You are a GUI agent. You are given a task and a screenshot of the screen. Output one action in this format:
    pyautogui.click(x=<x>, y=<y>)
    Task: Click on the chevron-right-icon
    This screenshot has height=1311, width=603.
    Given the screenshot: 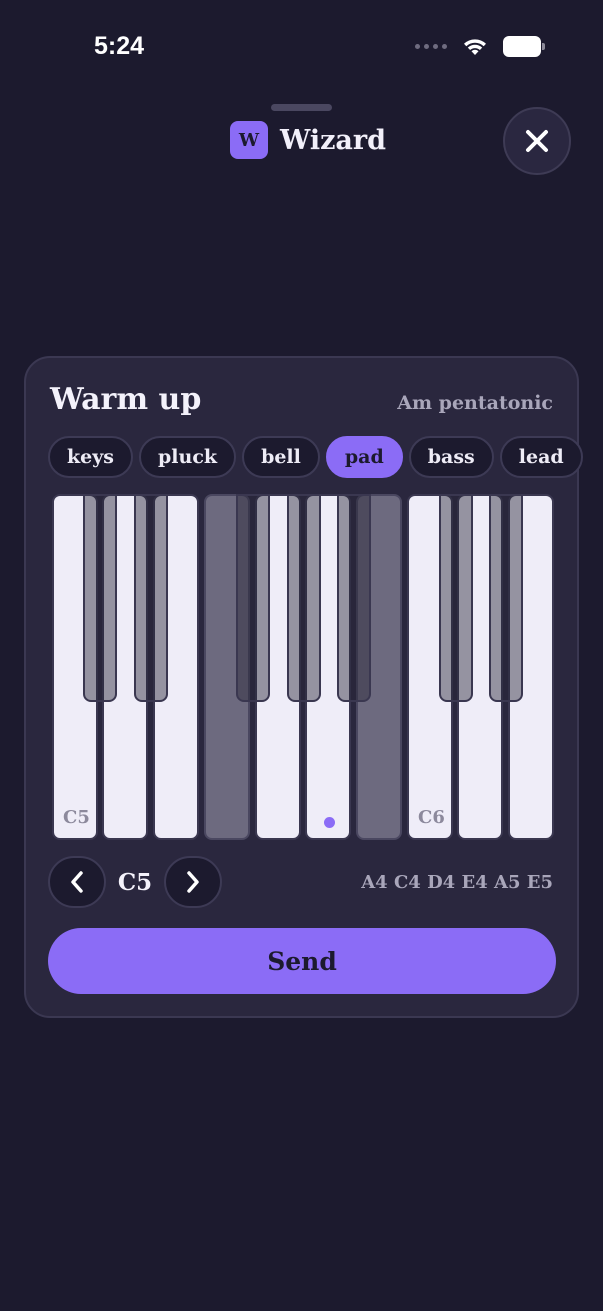 What is the action you would take?
    pyautogui.click(x=193, y=882)
    